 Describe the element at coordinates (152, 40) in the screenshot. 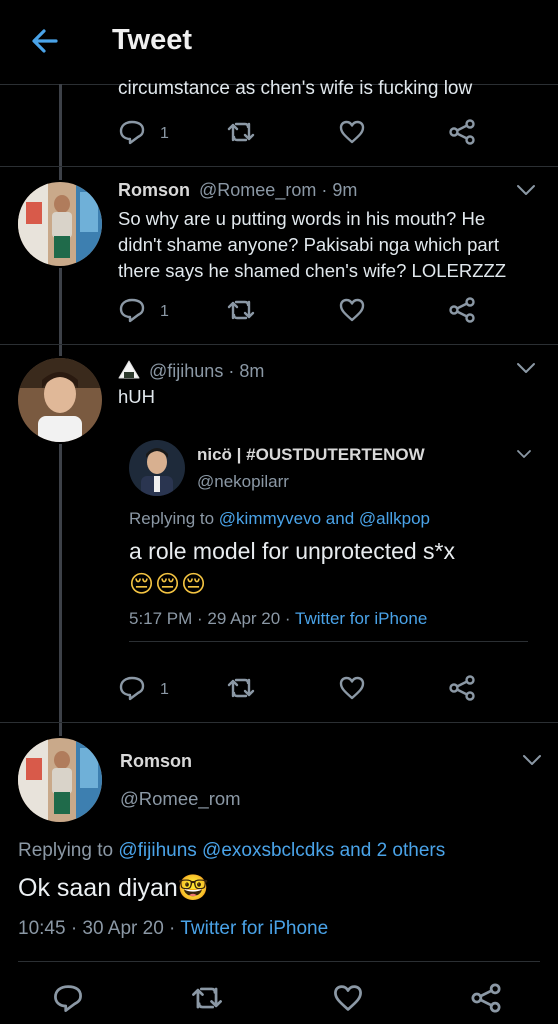

I see `page-title: Tweet` at that location.